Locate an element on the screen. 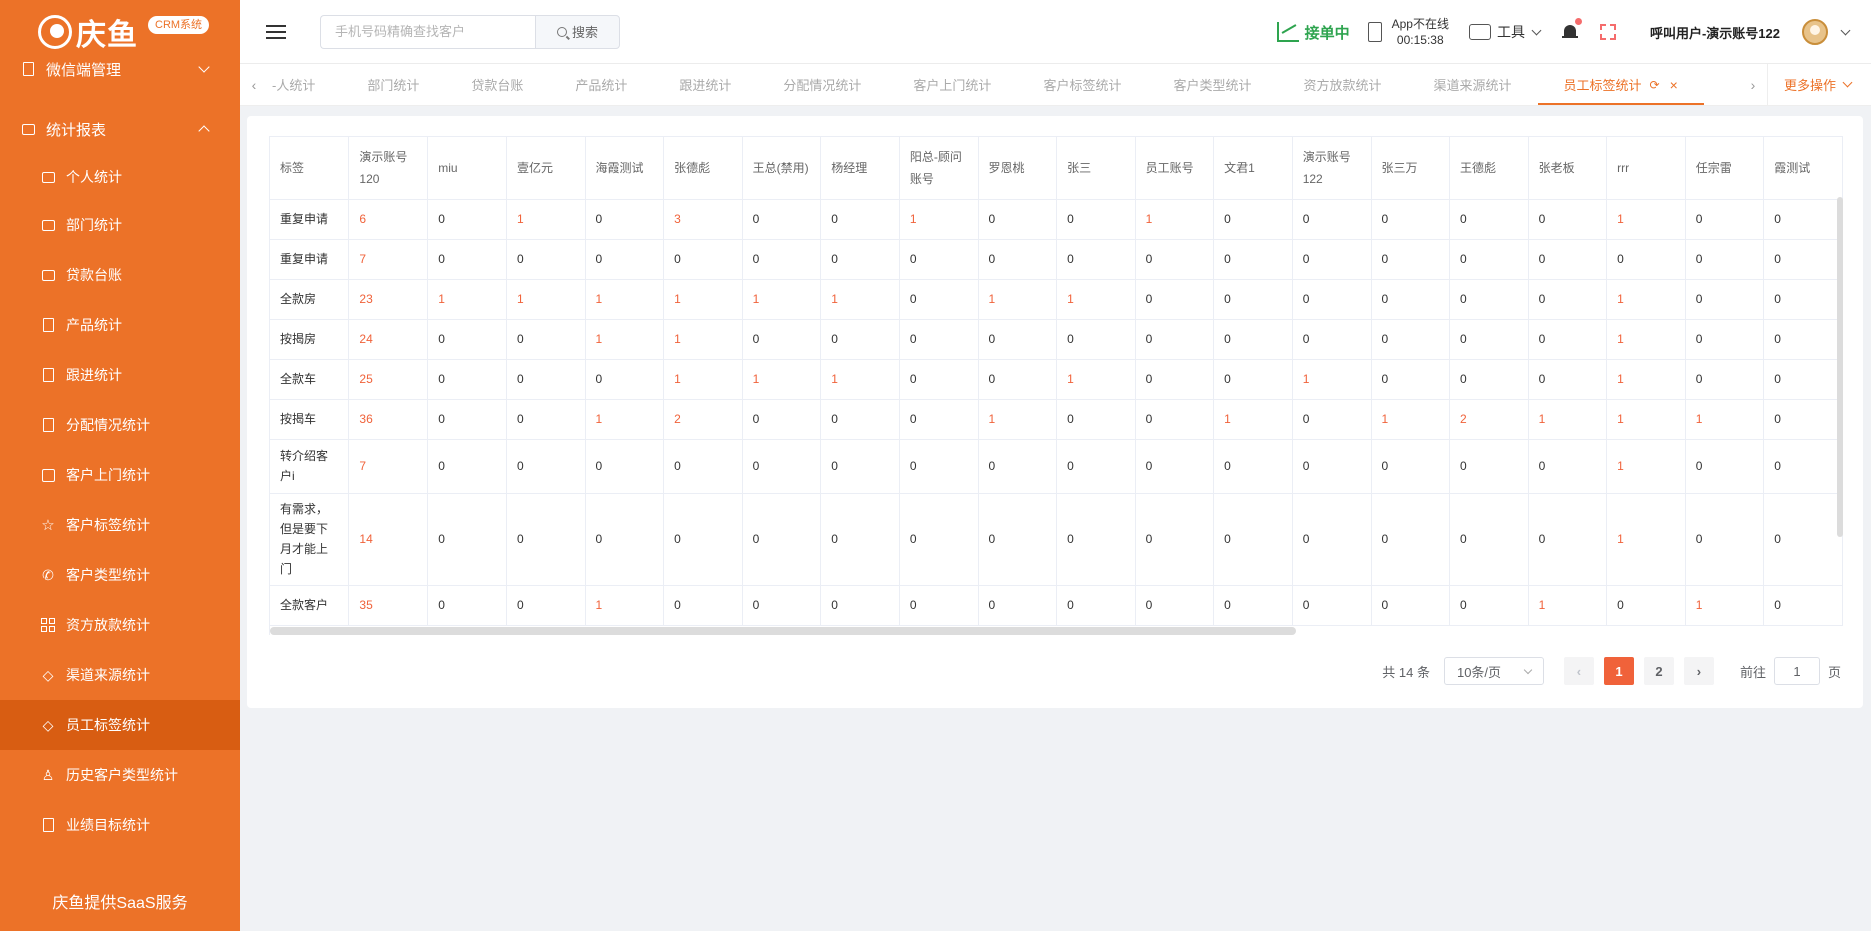 The image size is (1871, 931). count-cell: 14 is located at coordinates (388, 539).